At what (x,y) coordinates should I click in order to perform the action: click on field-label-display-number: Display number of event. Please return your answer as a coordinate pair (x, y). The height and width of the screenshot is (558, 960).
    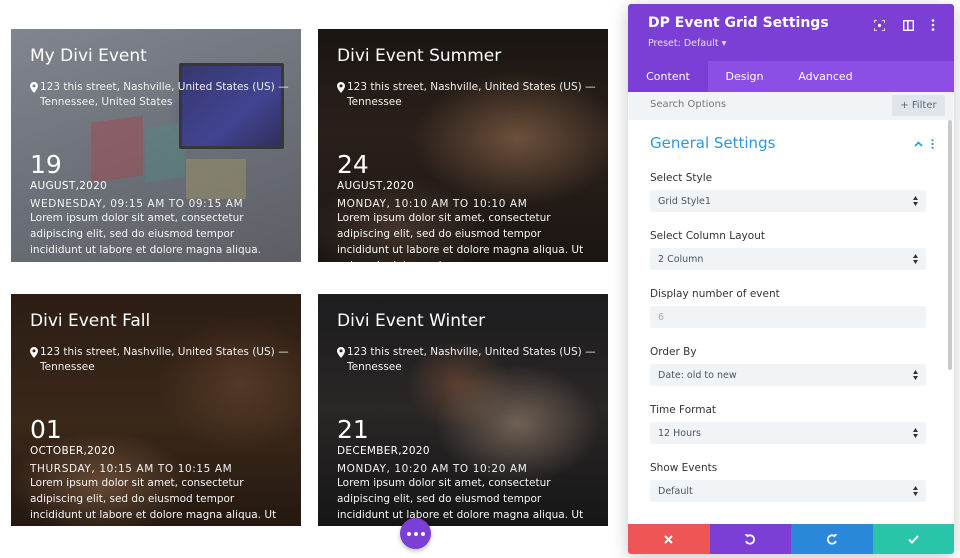
    Looking at the image, I should click on (715, 294).